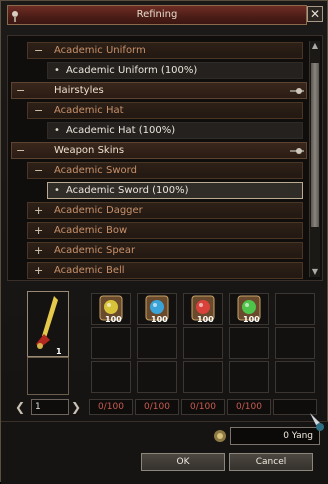 The height and width of the screenshot is (484, 328). What do you see at coordinates (98, 210) in the screenshot?
I see `row-label: Academic Dagger` at bounding box center [98, 210].